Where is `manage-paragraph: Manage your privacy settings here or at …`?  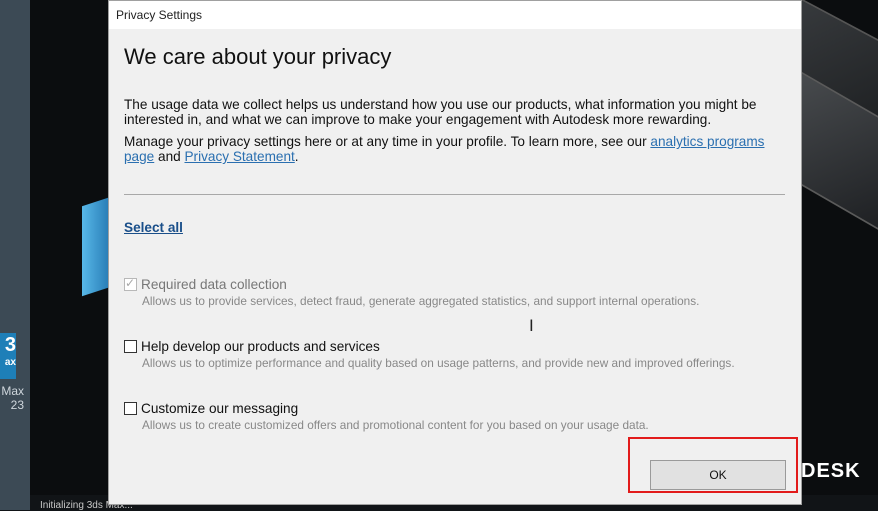 manage-paragraph: Manage your privacy settings here or at … is located at coordinates (455, 149).